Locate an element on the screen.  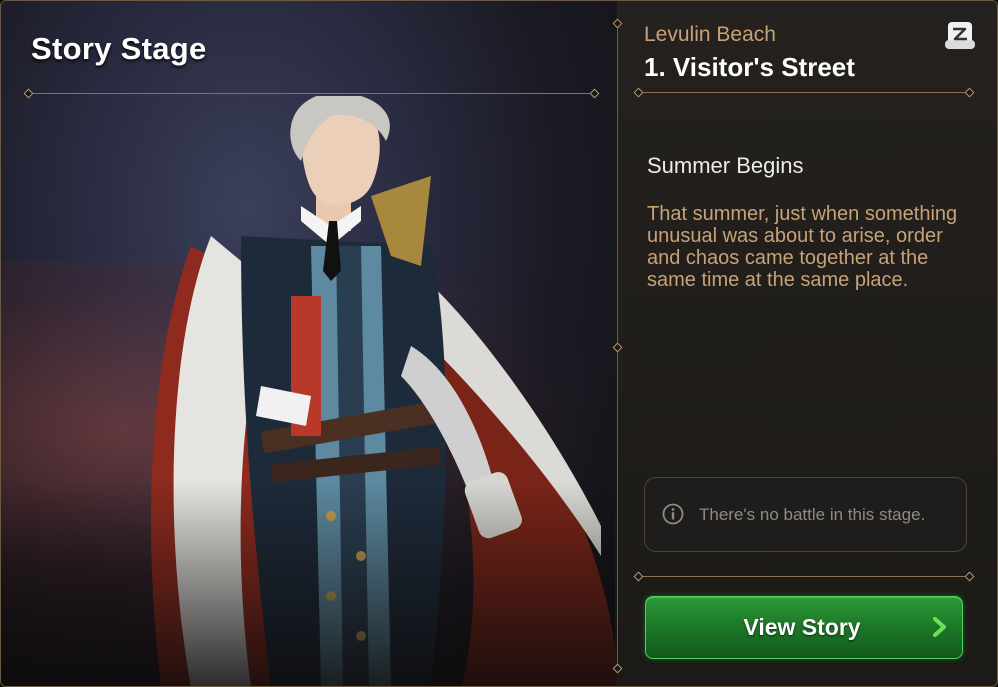
page-title: Story Stage is located at coordinates (119, 48).